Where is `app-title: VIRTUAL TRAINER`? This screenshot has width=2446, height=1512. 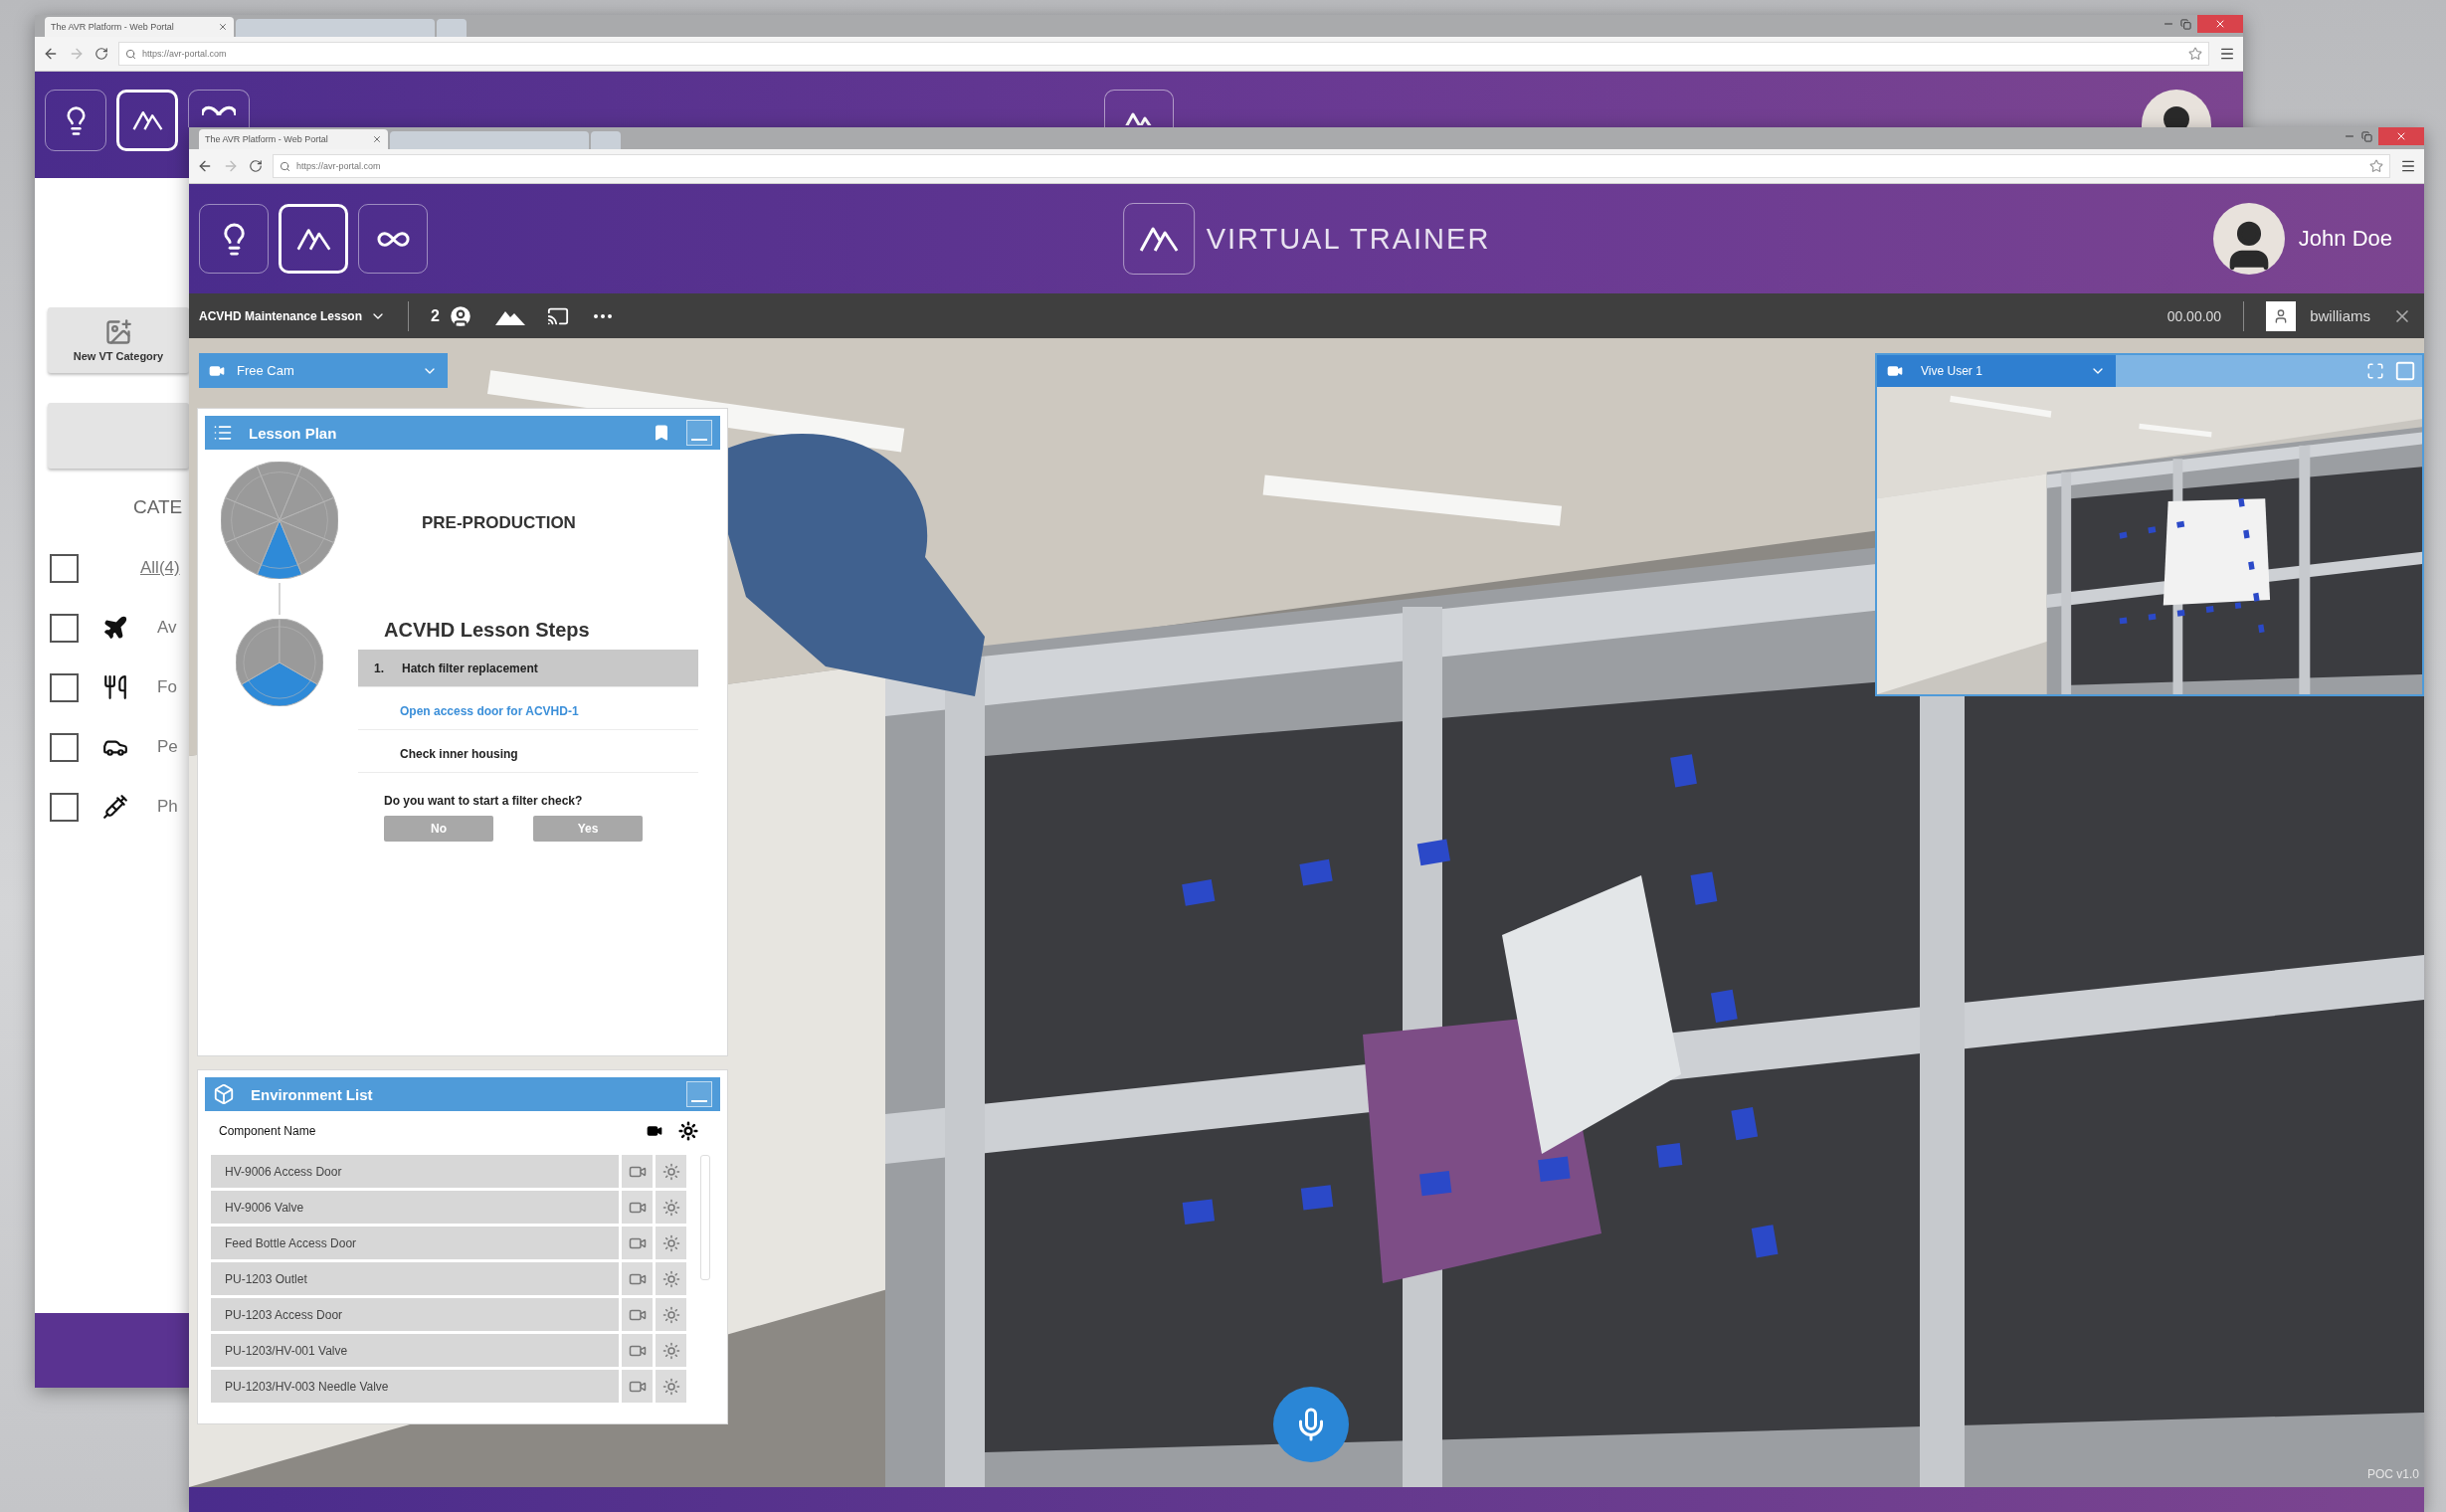 app-title: VIRTUAL TRAINER is located at coordinates (1348, 239).